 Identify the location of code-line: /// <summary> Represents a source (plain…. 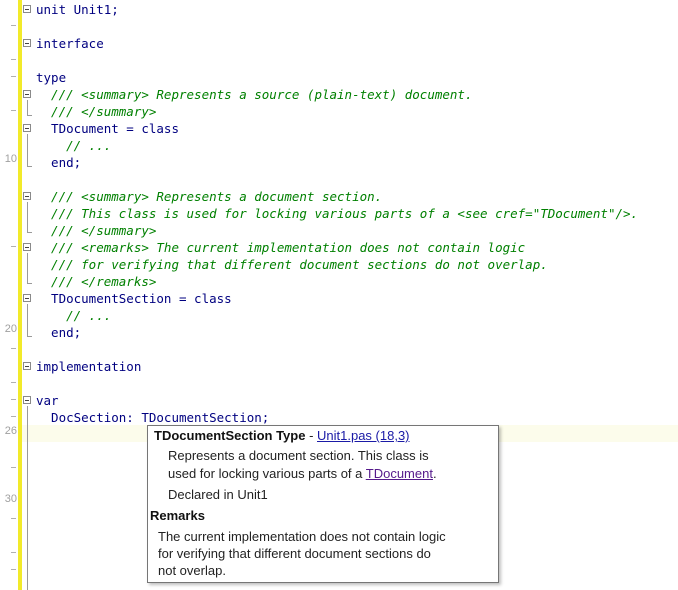
(254, 94).